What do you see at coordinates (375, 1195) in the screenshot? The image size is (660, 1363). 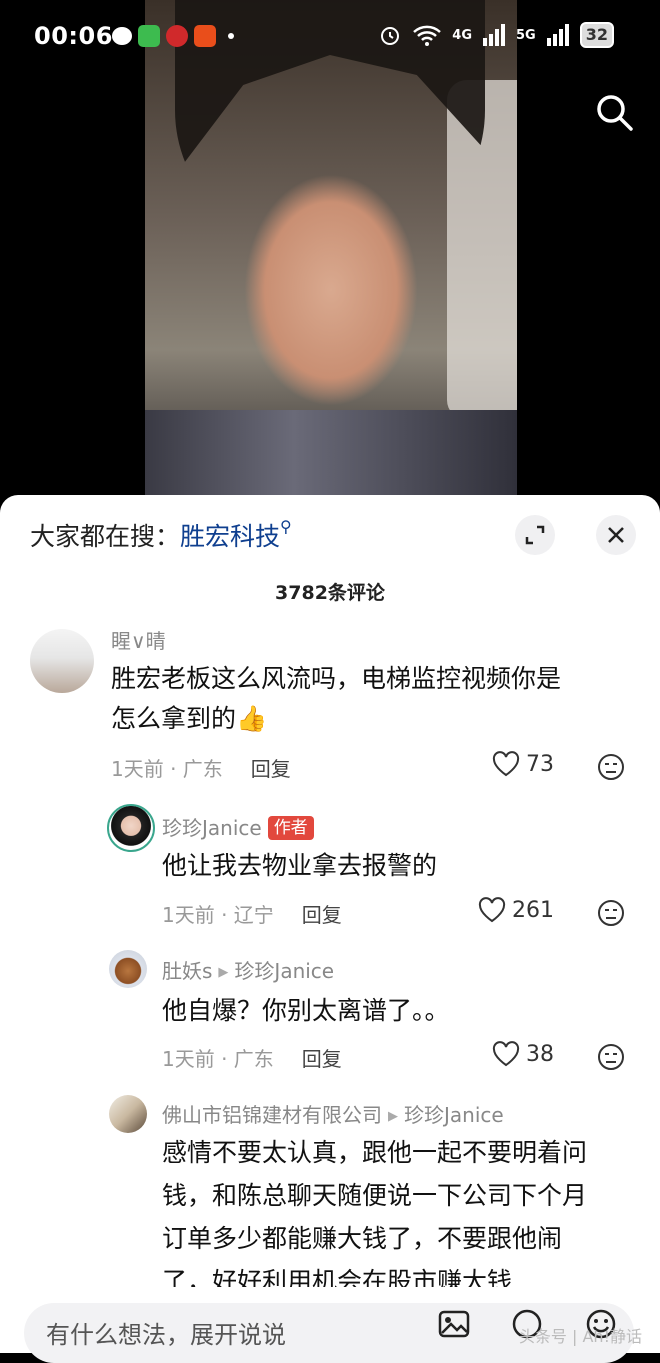 I see `comment-text-line: 钱，和陈总聊天随便说一下公司下个月` at bounding box center [375, 1195].